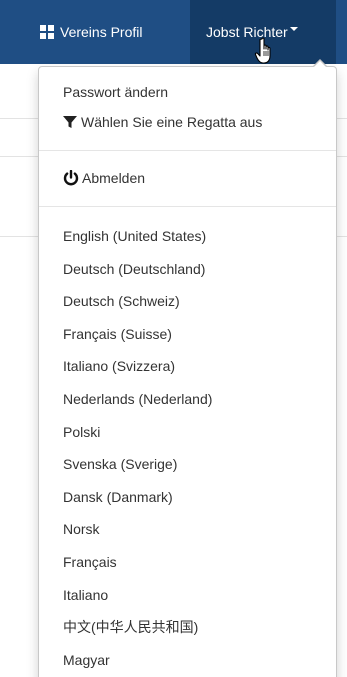  I want to click on language-label: Svenska (Sverige), so click(120, 464).